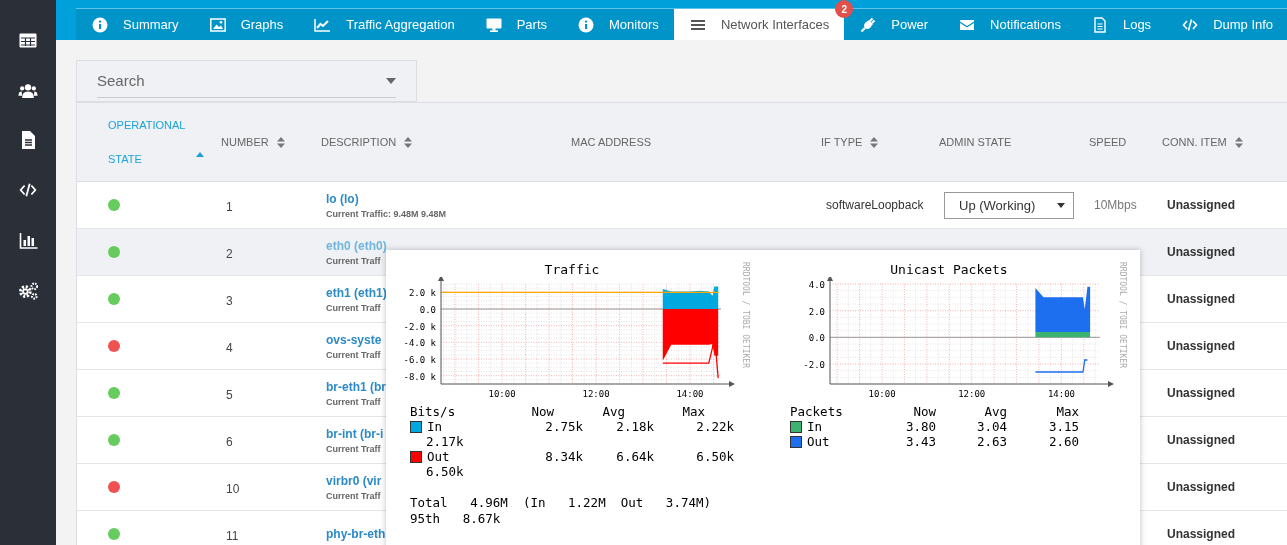 The height and width of the screenshot is (545, 1287). Describe the element at coordinates (1121, 24) in the screenshot. I see `tab: Logs` at that location.